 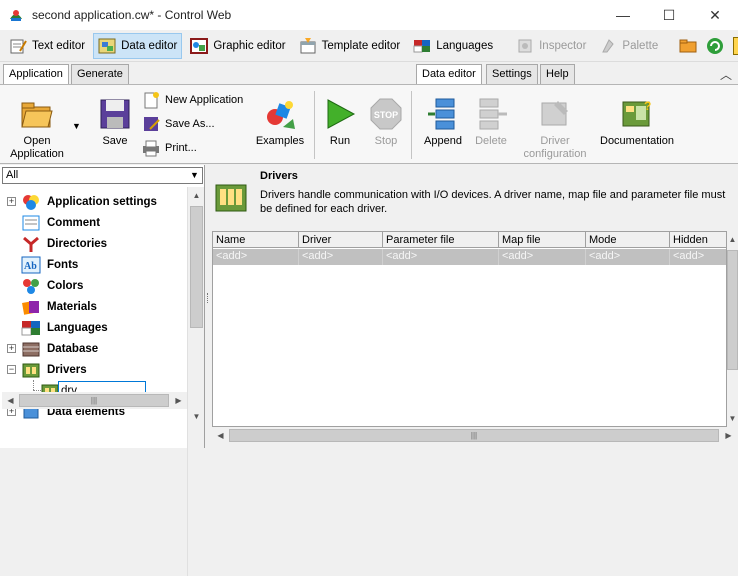 What do you see at coordinates (31, 223) in the screenshot?
I see `comment-icon` at bounding box center [31, 223].